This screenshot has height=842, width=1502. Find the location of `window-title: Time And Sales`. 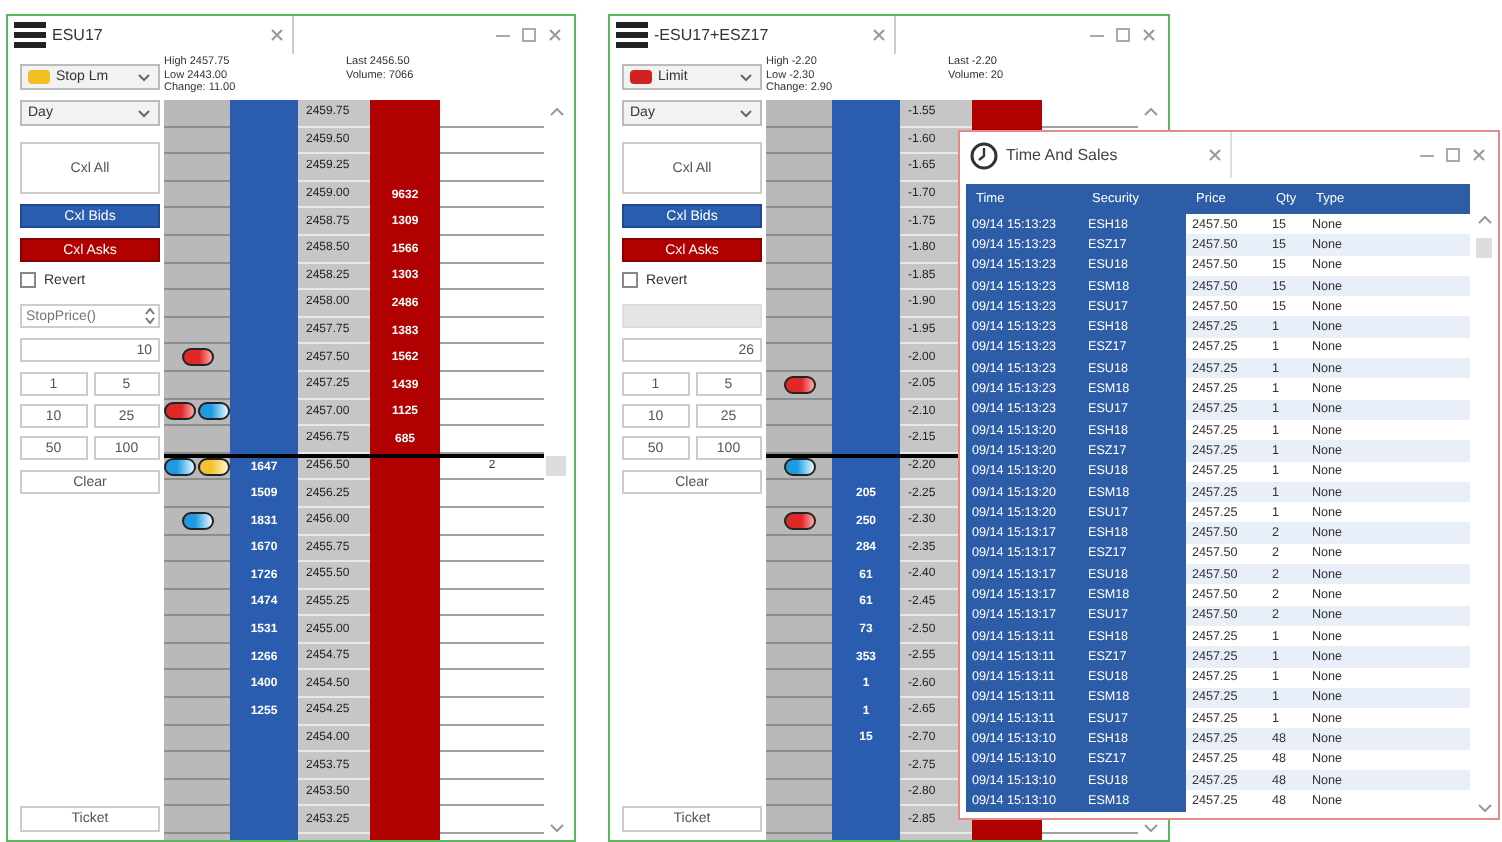

window-title: Time And Sales is located at coordinates (1062, 155).